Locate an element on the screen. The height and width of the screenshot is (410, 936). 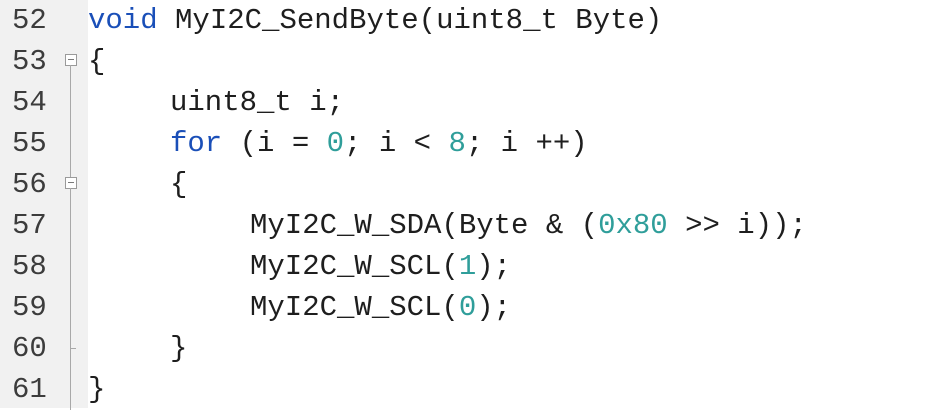
code-line-55: 55 for (i = 0; i < 8; i ++) is located at coordinates (468, 143).